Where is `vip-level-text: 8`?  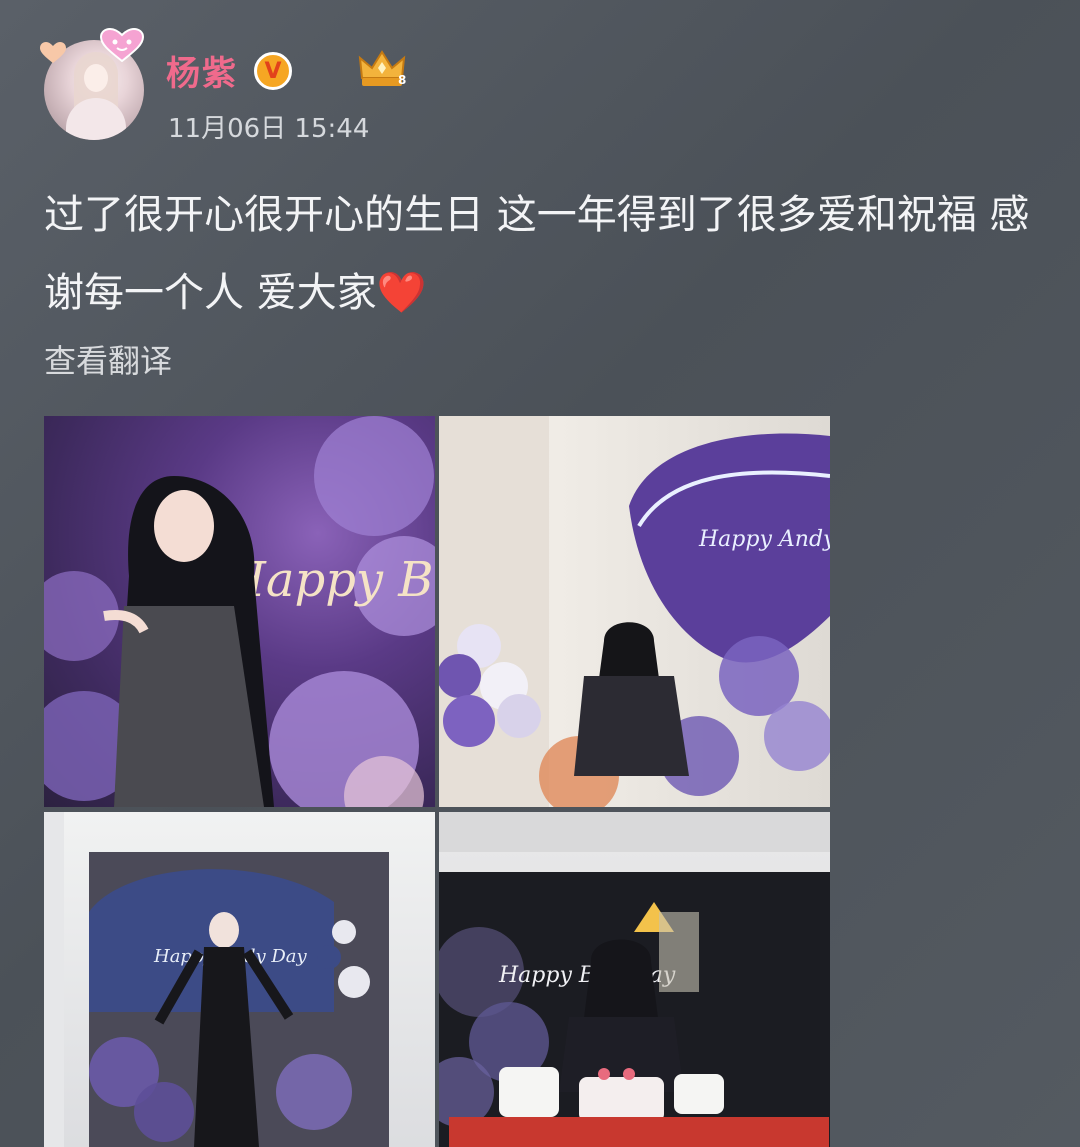 vip-level-text: 8 is located at coordinates (402, 80).